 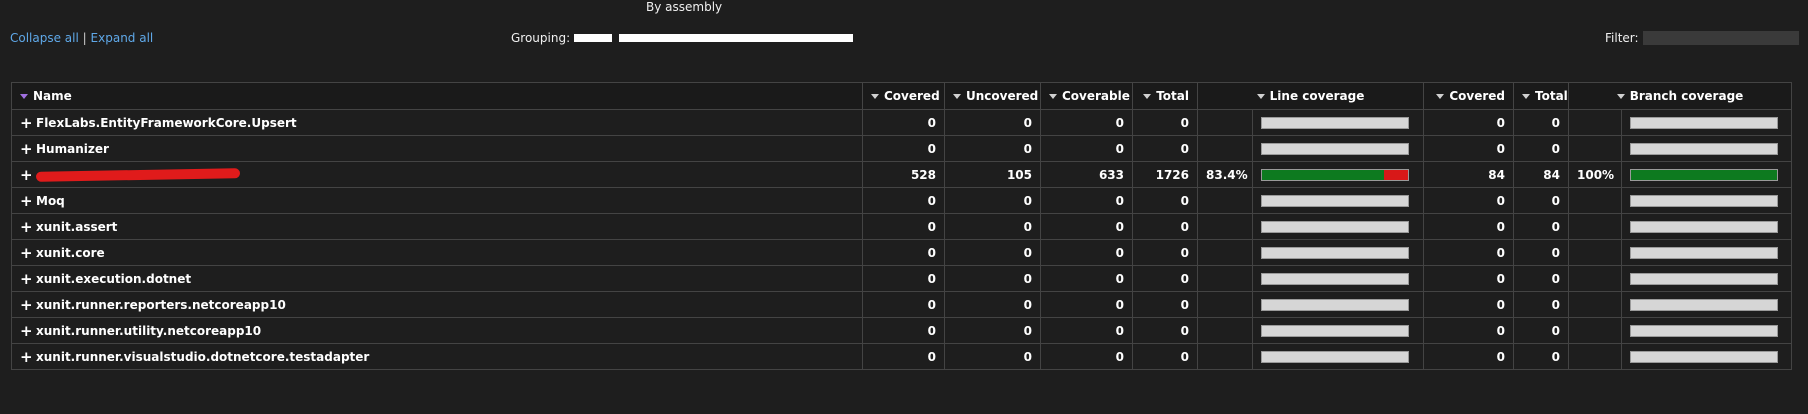 I want to click on collapse-all-link: Collapse all, so click(x=44, y=38).